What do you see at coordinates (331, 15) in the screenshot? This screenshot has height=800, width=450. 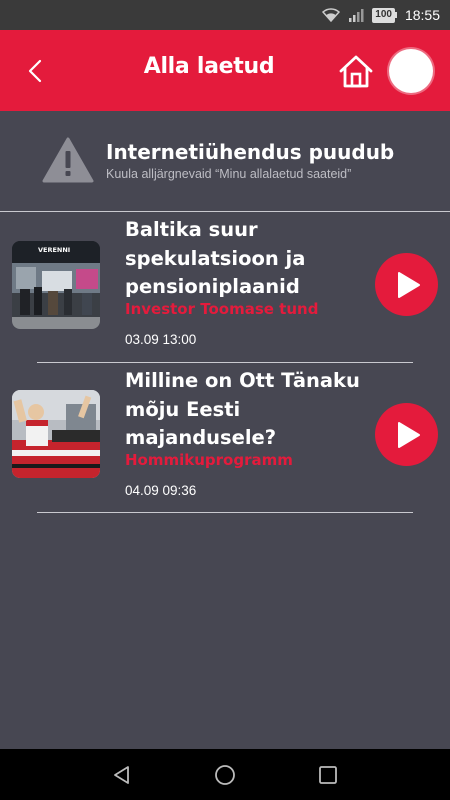 I see `wifi-icon` at bounding box center [331, 15].